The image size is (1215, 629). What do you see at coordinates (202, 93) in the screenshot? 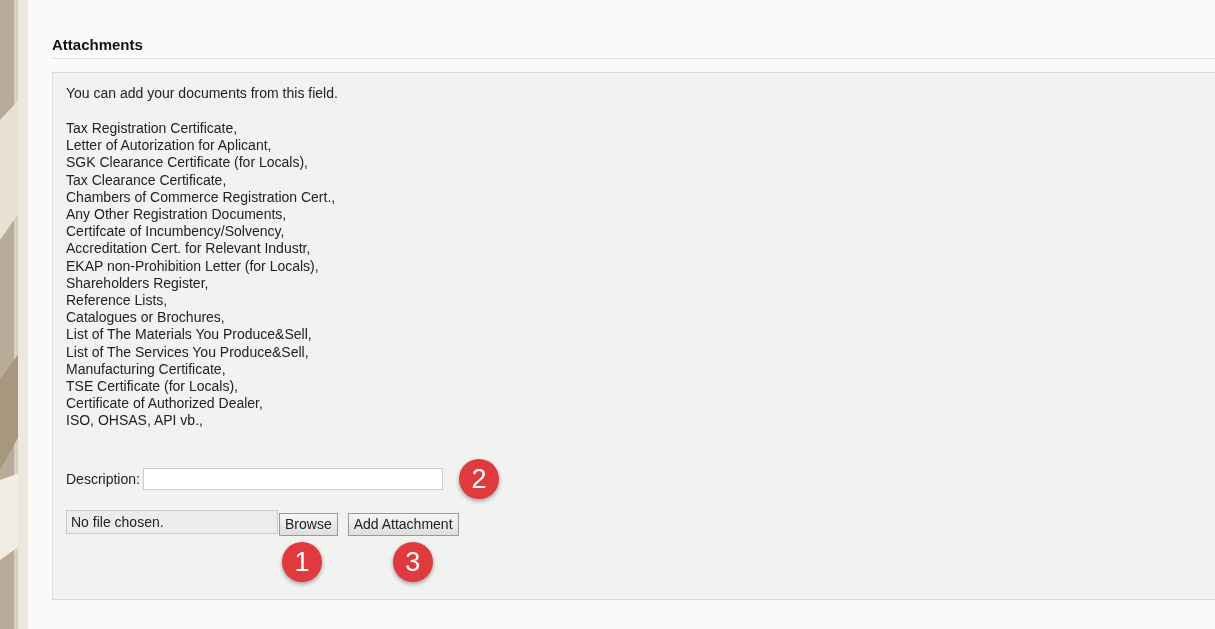
I see `intro-text: You can add your documents from this field.` at bounding box center [202, 93].